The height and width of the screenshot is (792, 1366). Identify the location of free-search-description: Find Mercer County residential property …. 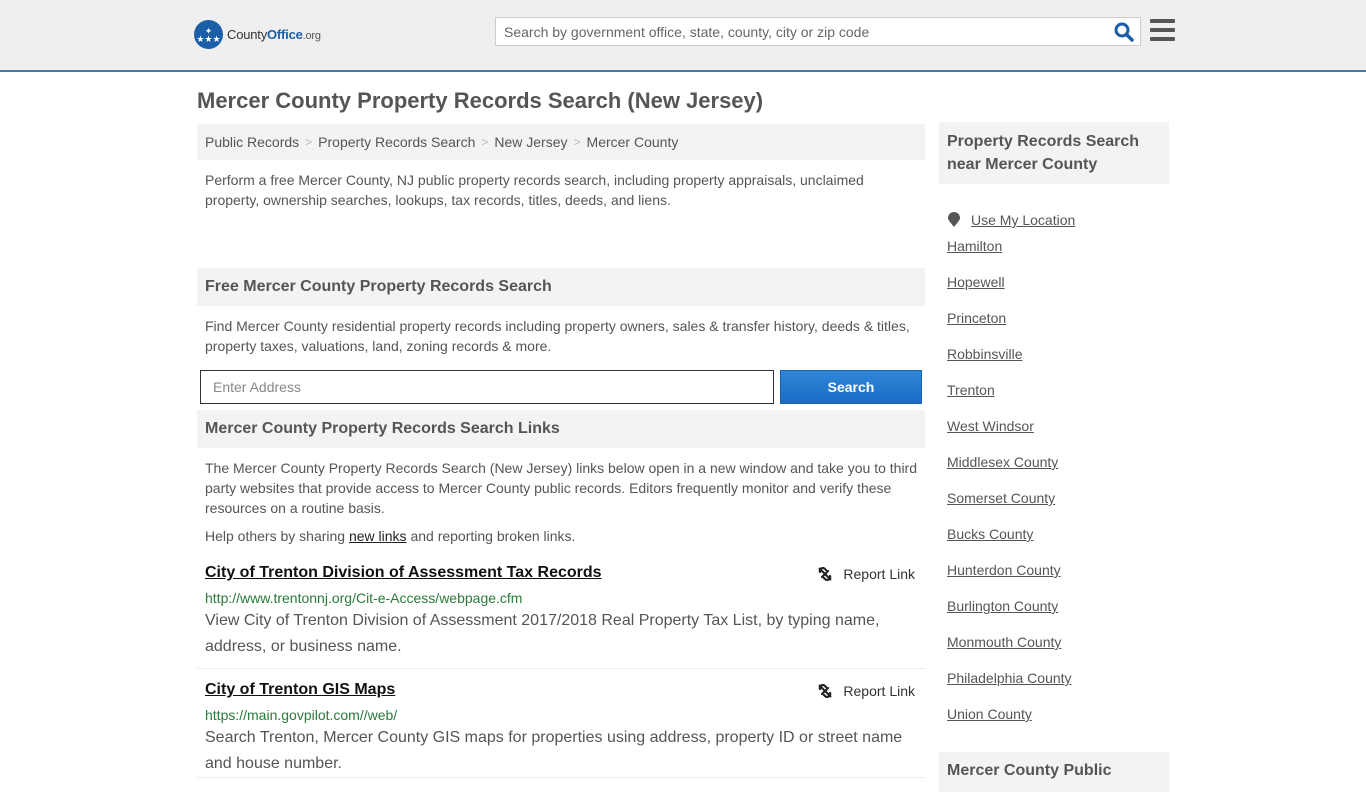
(557, 336).